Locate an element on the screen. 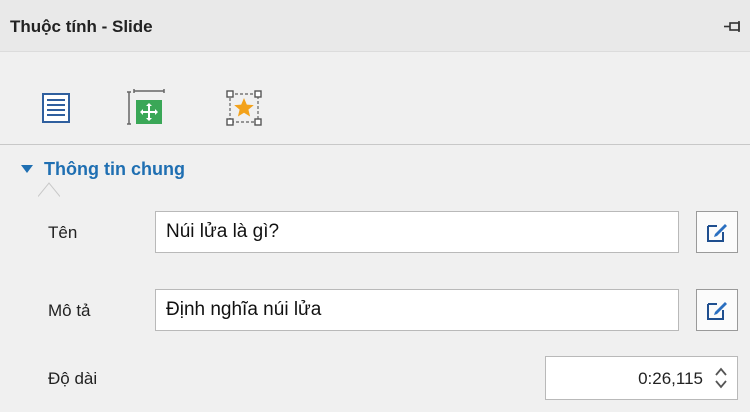 The width and height of the screenshot is (750, 412). section-title: Thông tin chung is located at coordinates (114, 168).